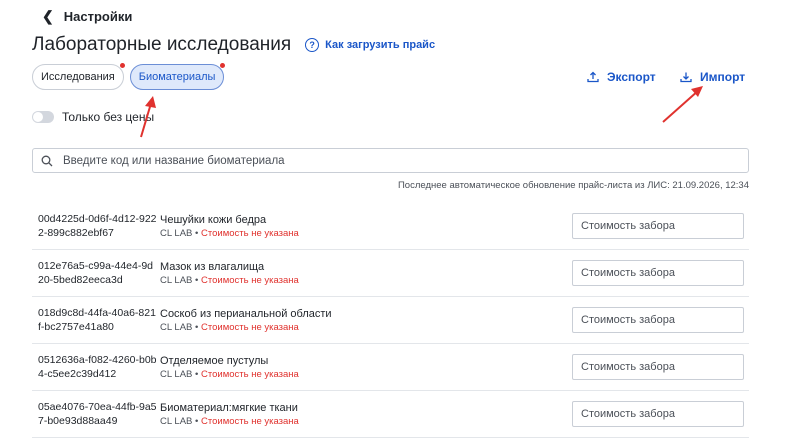 This screenshot has height=438, width=800. What do you see at coordinates (229, 407) in the screenshot?
I see `item-name: Биоматериал:мягкие ткани` at bounding box center [229, 407].